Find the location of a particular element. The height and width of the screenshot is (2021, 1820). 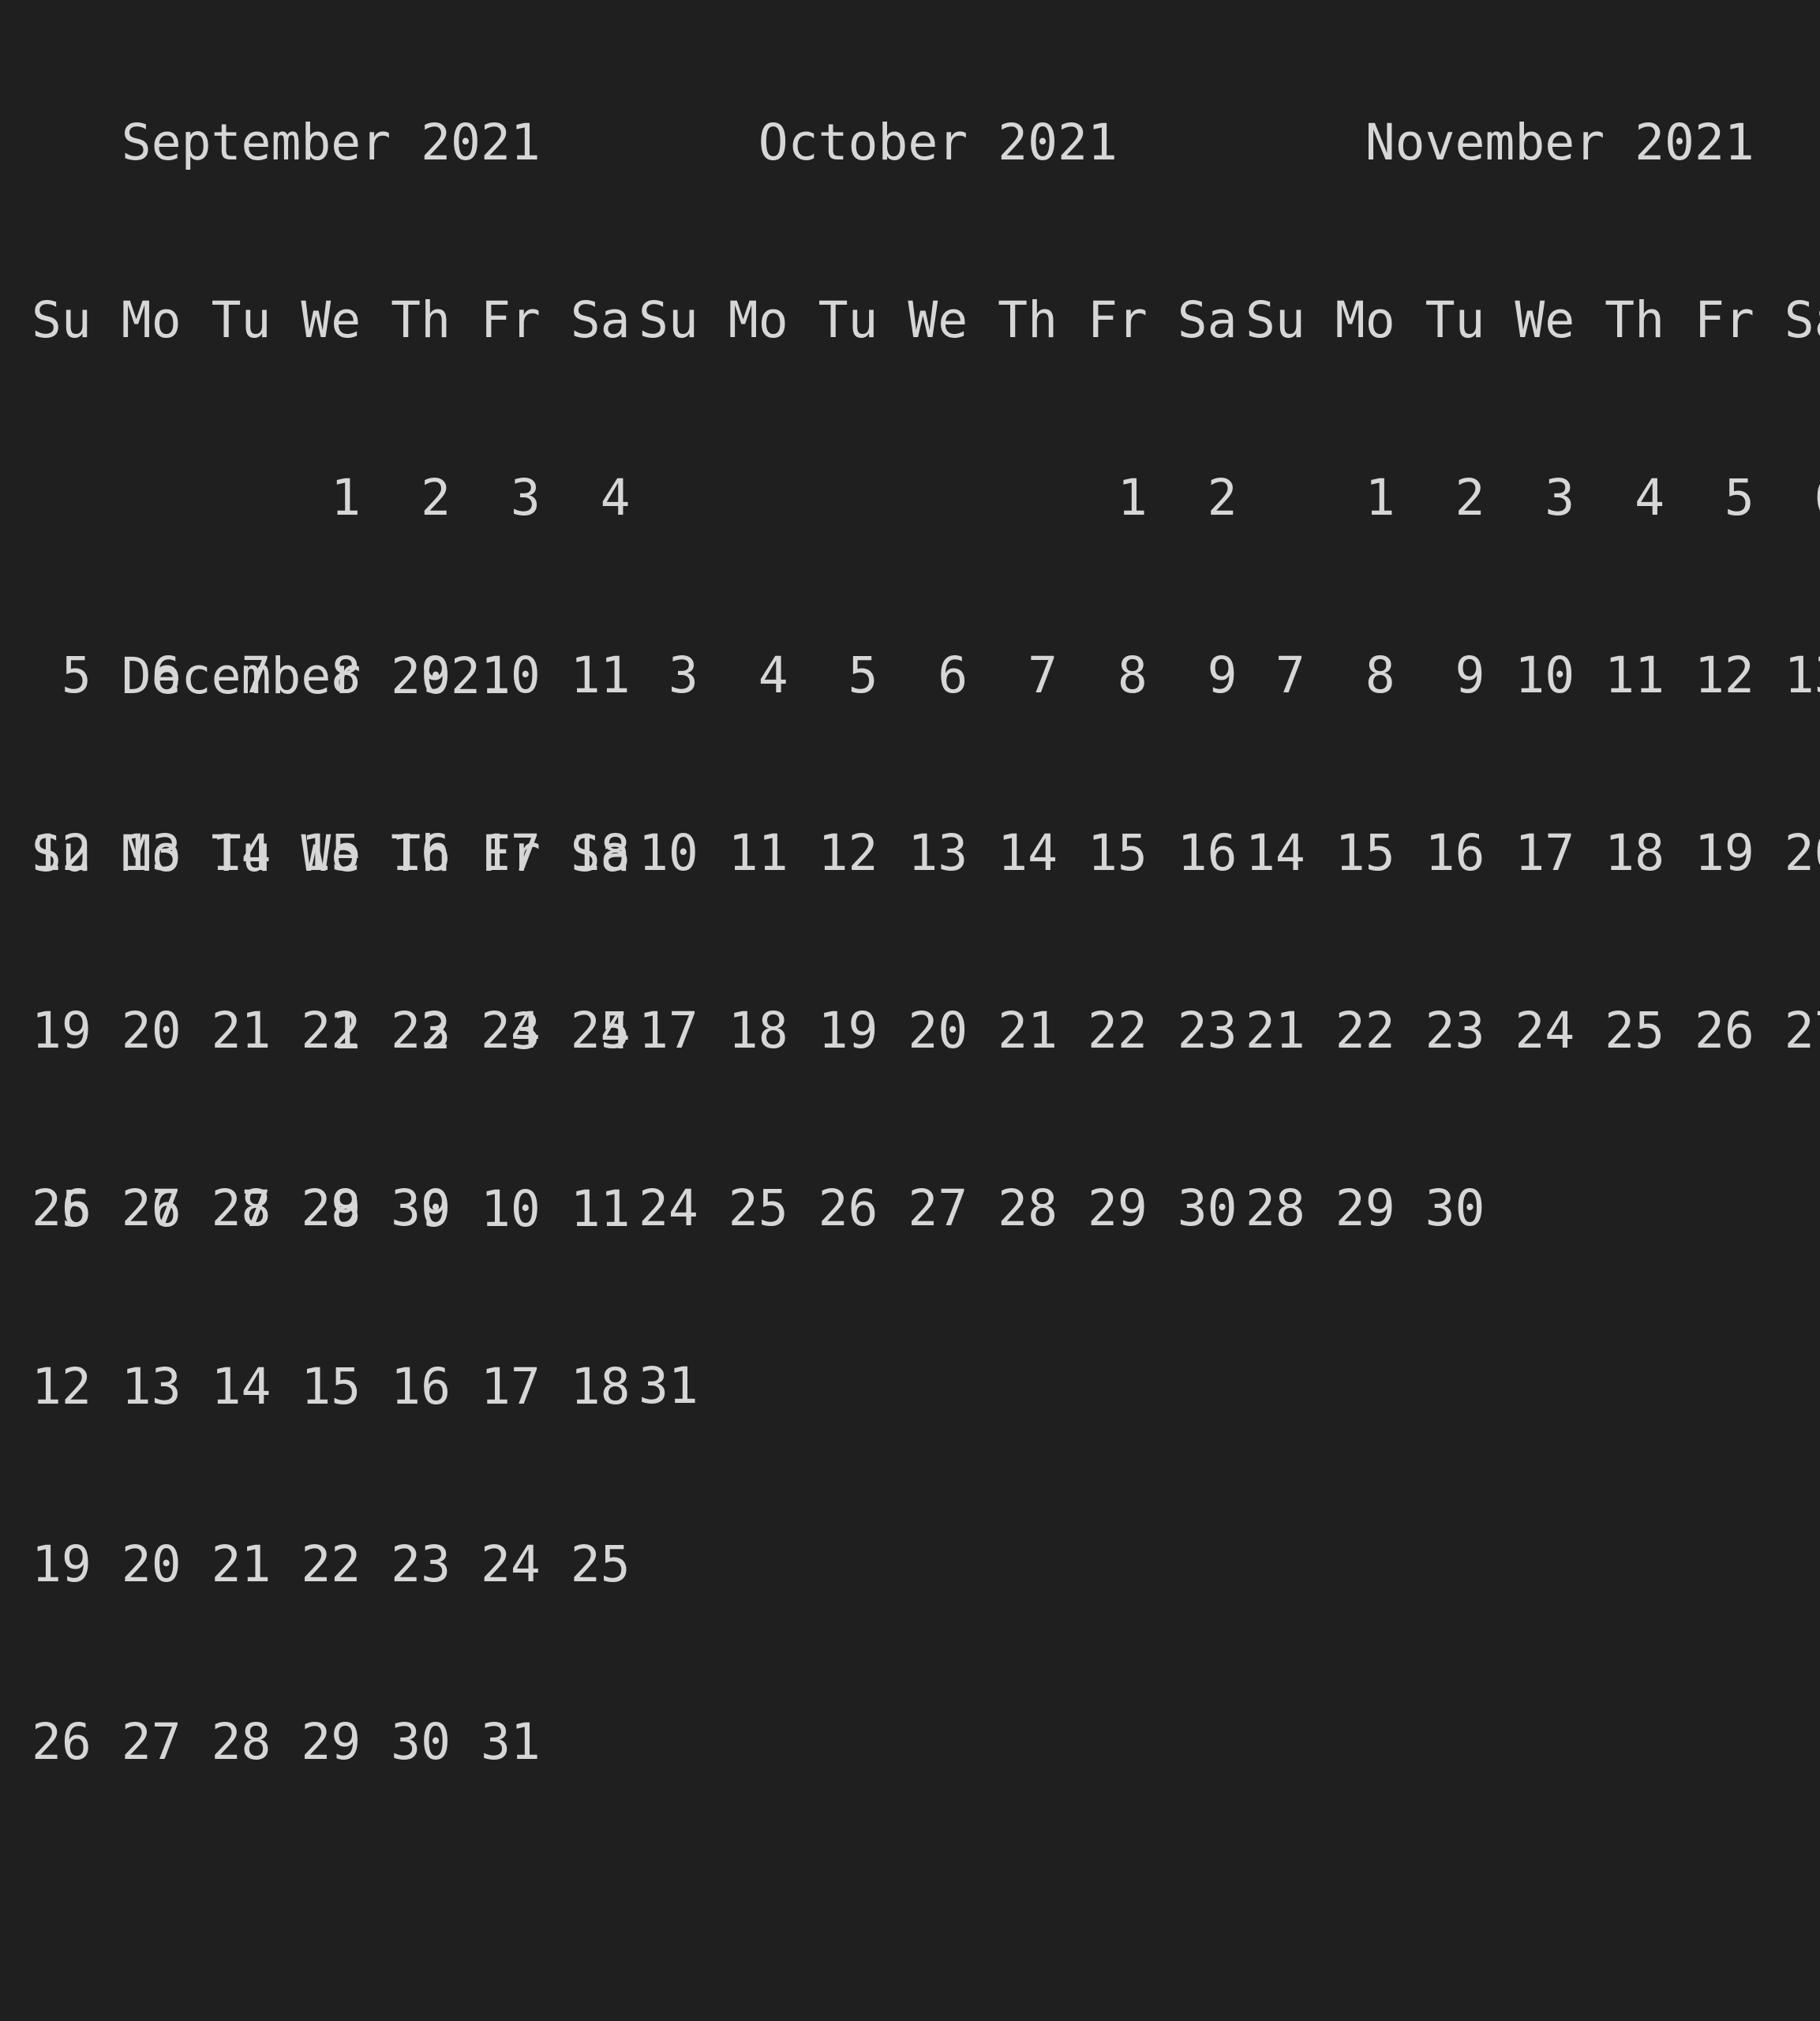

week-row: 19 20 21 22 23 24 25 is located at coordinates (331, 1564).